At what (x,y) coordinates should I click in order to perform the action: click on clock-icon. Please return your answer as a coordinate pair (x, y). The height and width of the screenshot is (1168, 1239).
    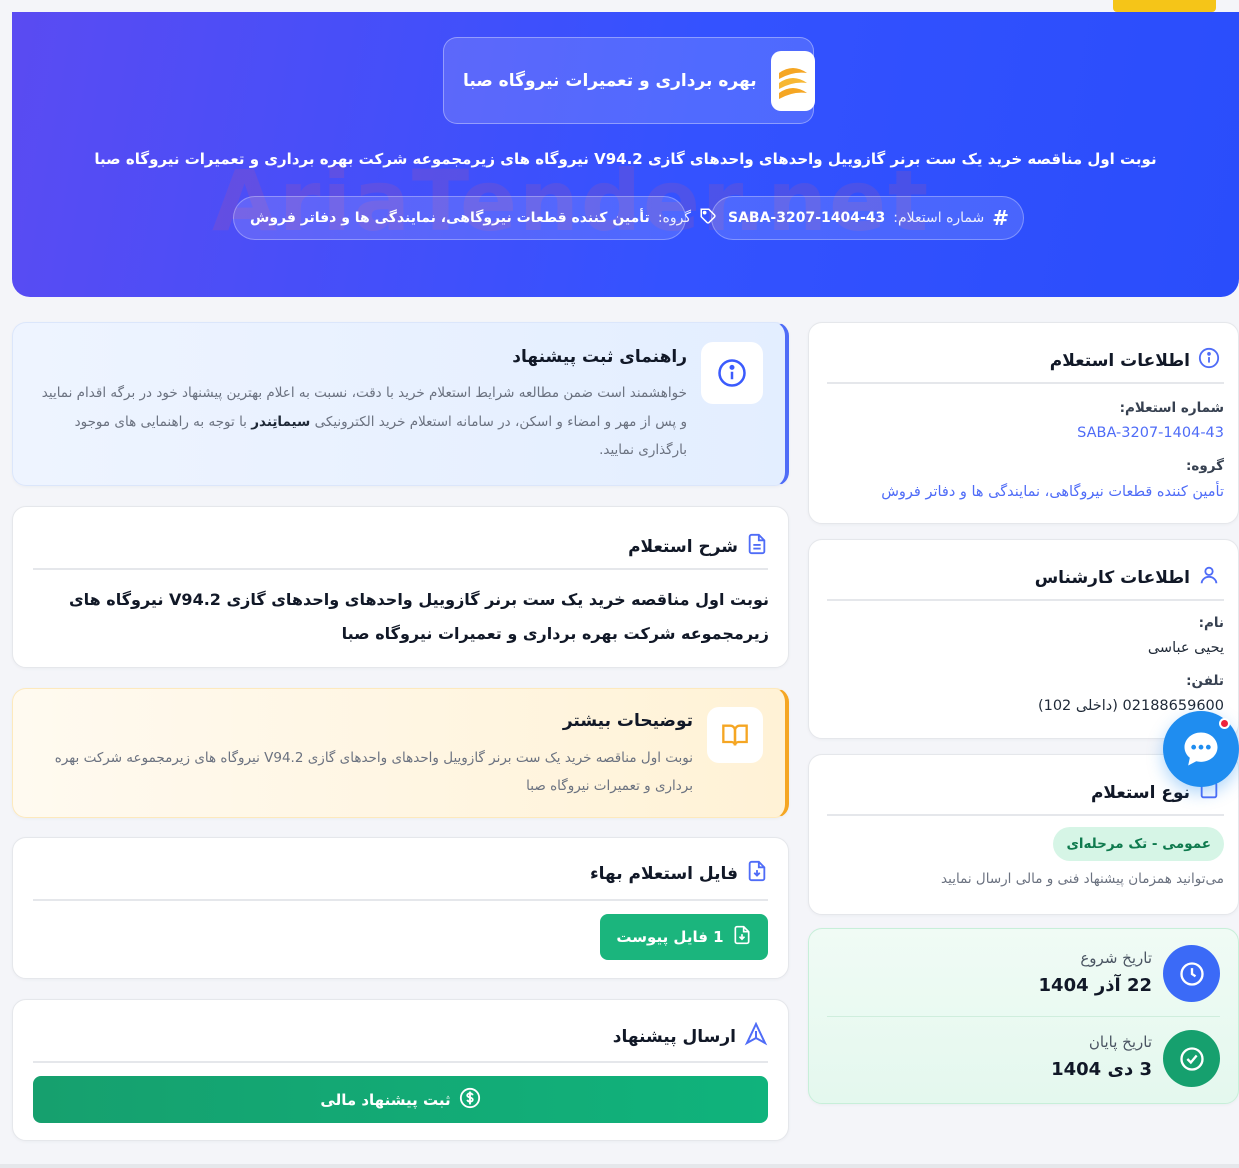
    Looking at the image, I should click on (1191, 973).